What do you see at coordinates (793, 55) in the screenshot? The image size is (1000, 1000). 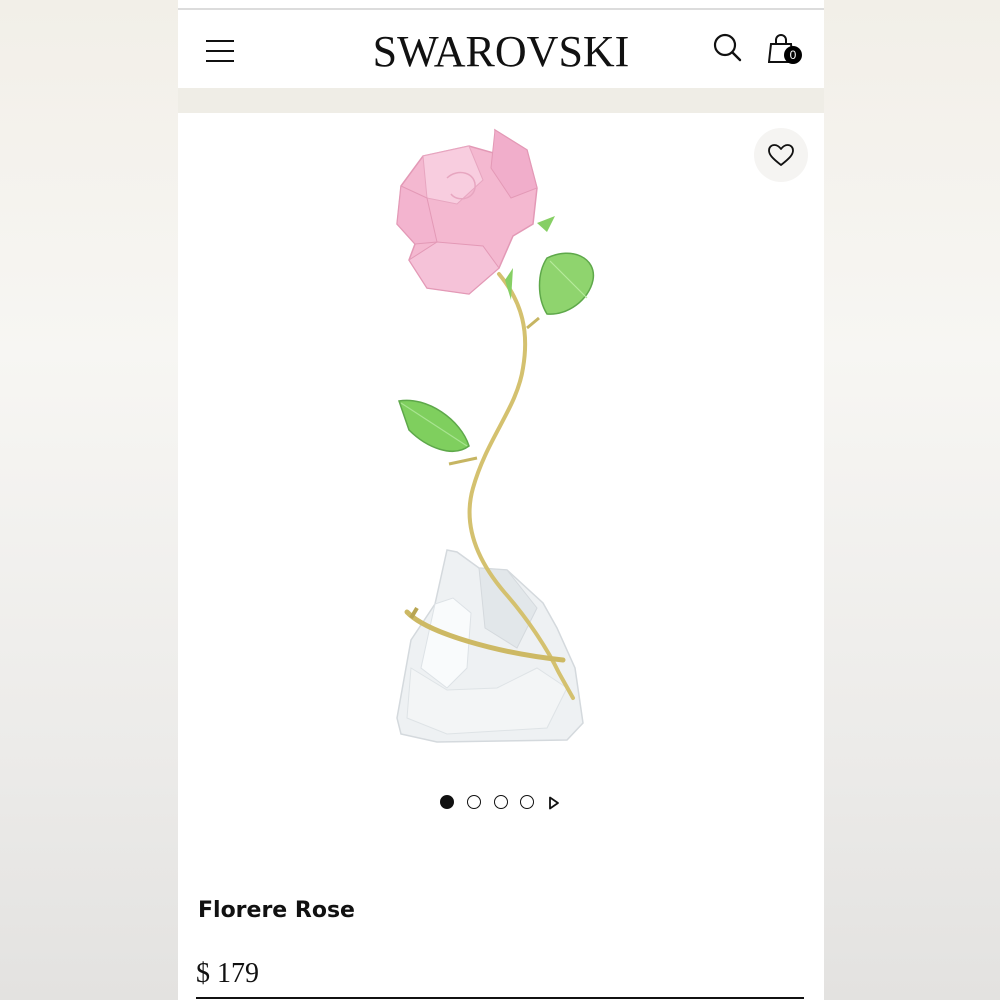 I see `cart-count-badge: 0` at bounding box center [793, 55].